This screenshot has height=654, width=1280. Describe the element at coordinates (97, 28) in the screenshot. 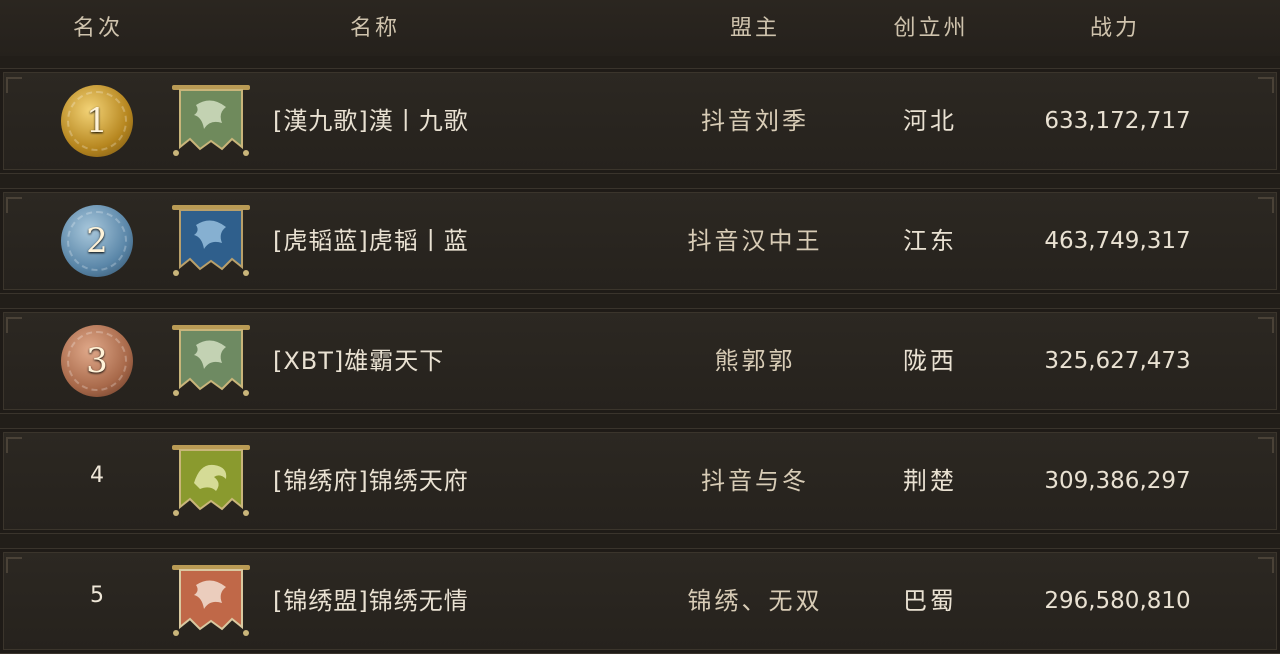

I see `header-rank: 名次` at that location.